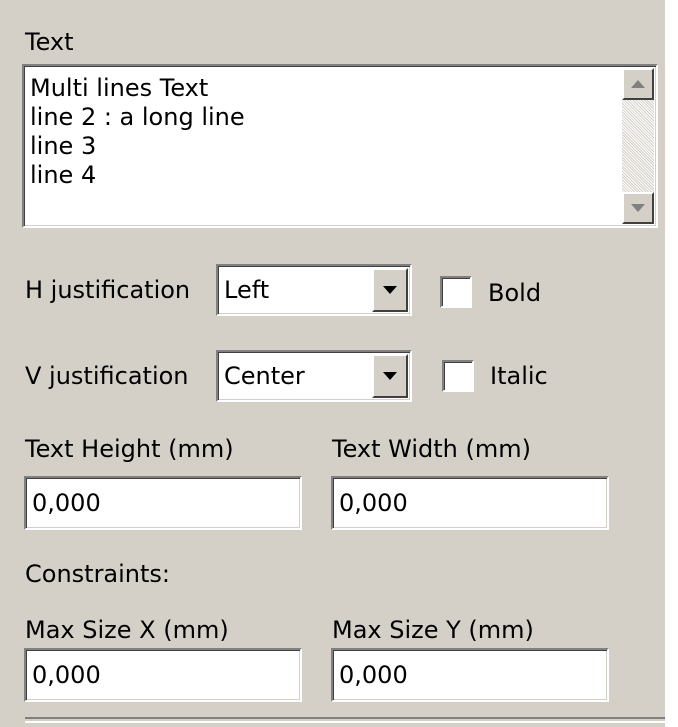 The height and width of the screenshot is (727, 678). I want to click on vertical-scrollbar, so click(638, 146).